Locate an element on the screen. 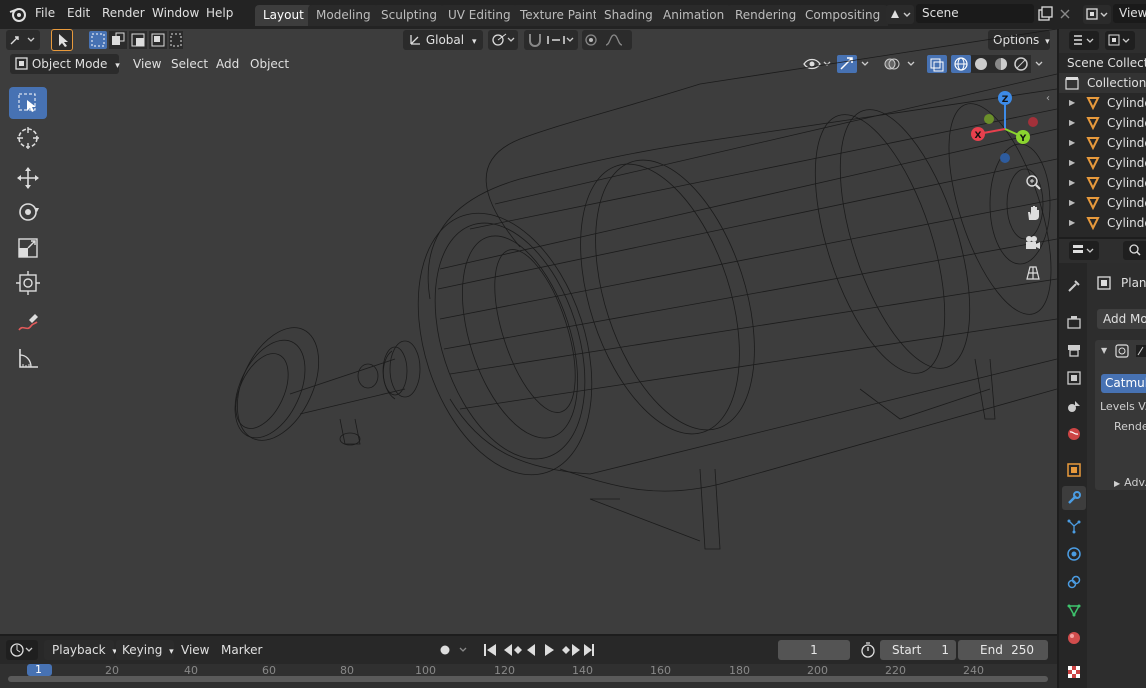 The image size is (1146, 688). collection-label: Collection is located at coordinates (1116, 83).